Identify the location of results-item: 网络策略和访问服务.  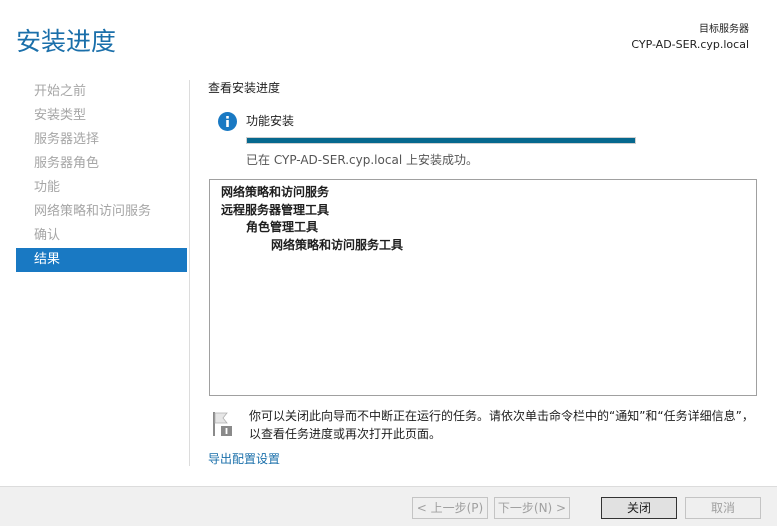
(275, 192).